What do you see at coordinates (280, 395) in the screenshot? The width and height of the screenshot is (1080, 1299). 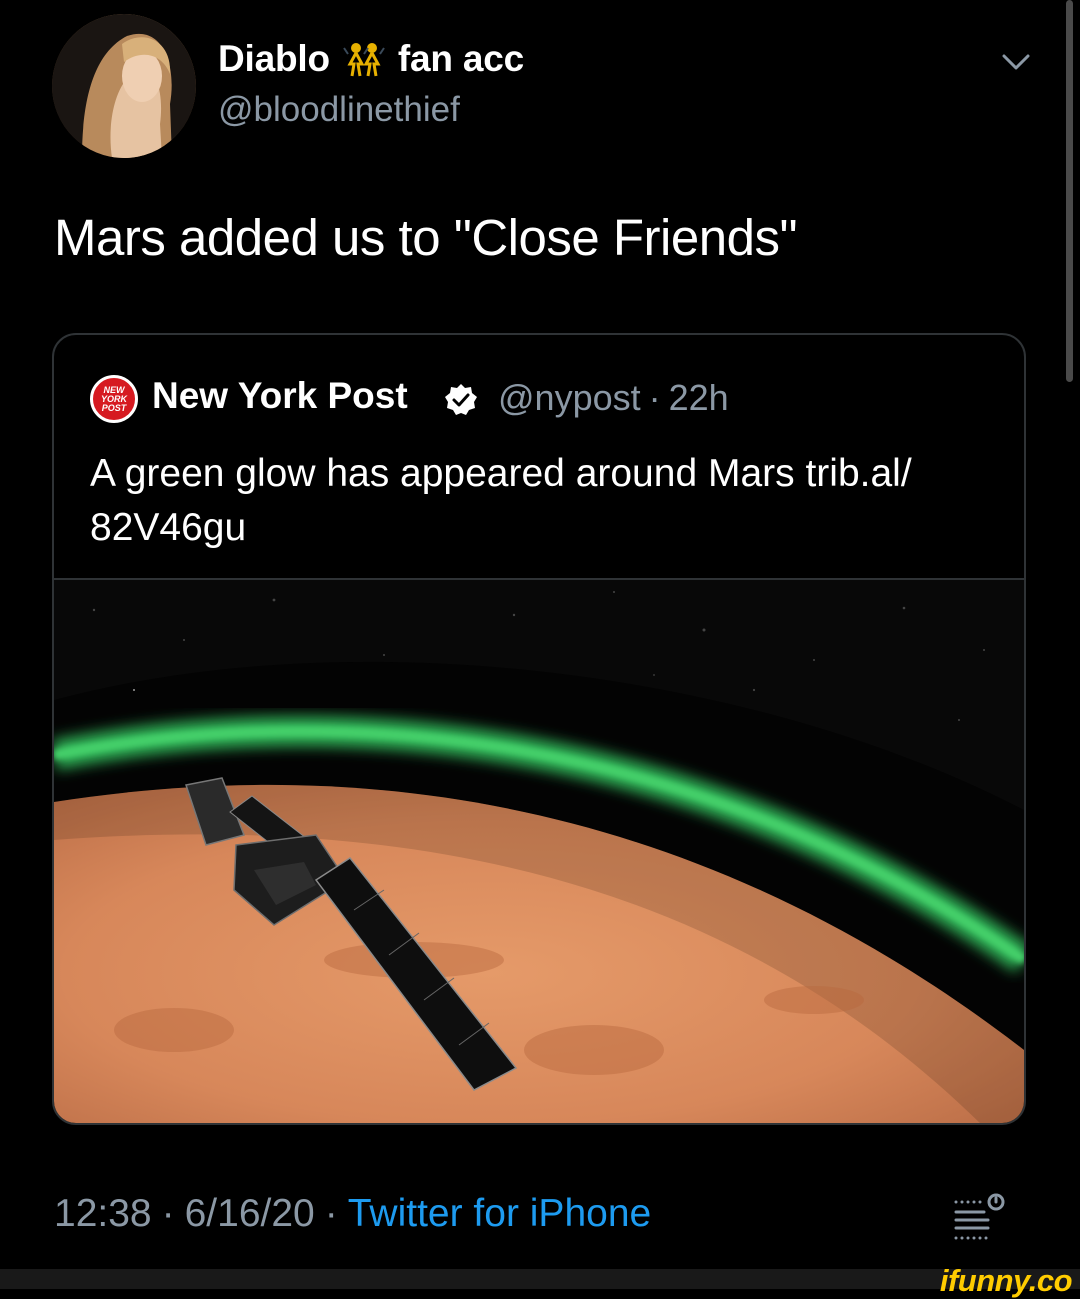 I see `quoted-author-name: New York Post` at bounding box center [280, 395].